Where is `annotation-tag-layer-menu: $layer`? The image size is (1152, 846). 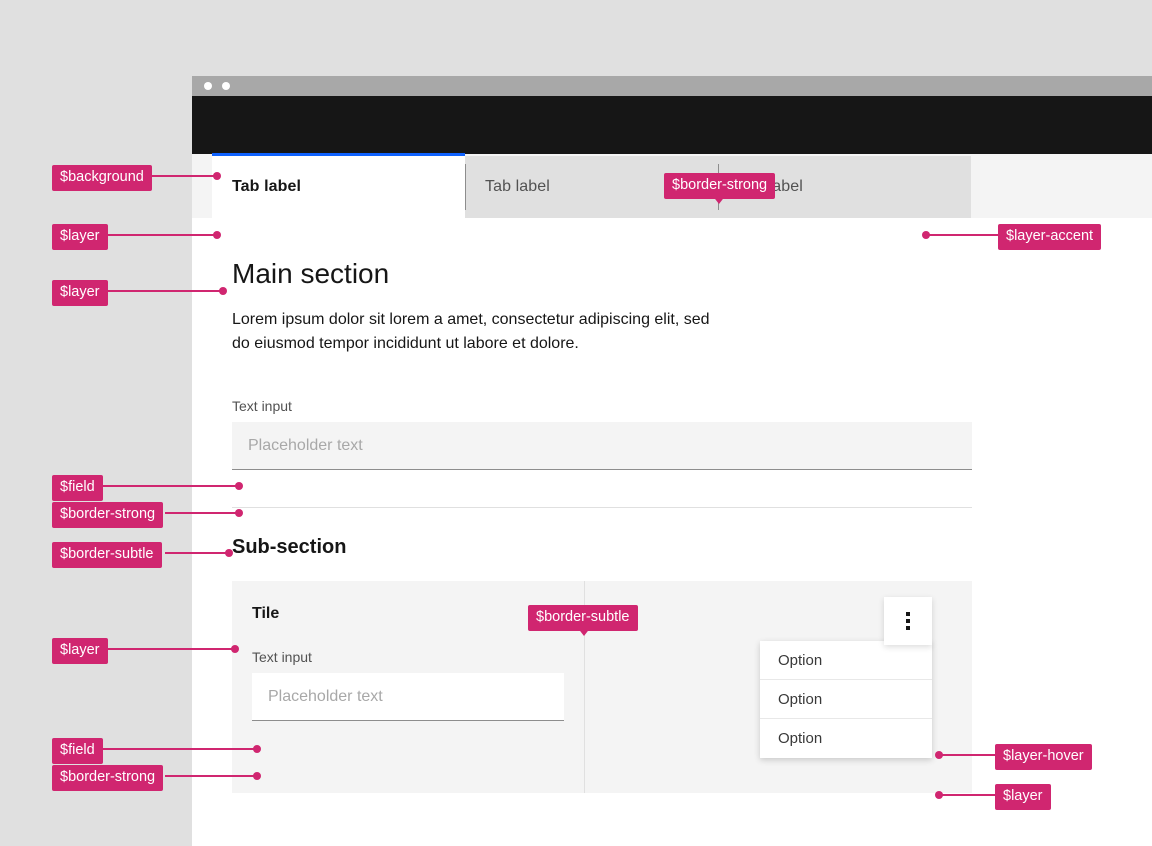 annotation-tag-layer-menu: $layer is located at coordinates (1023, 797).